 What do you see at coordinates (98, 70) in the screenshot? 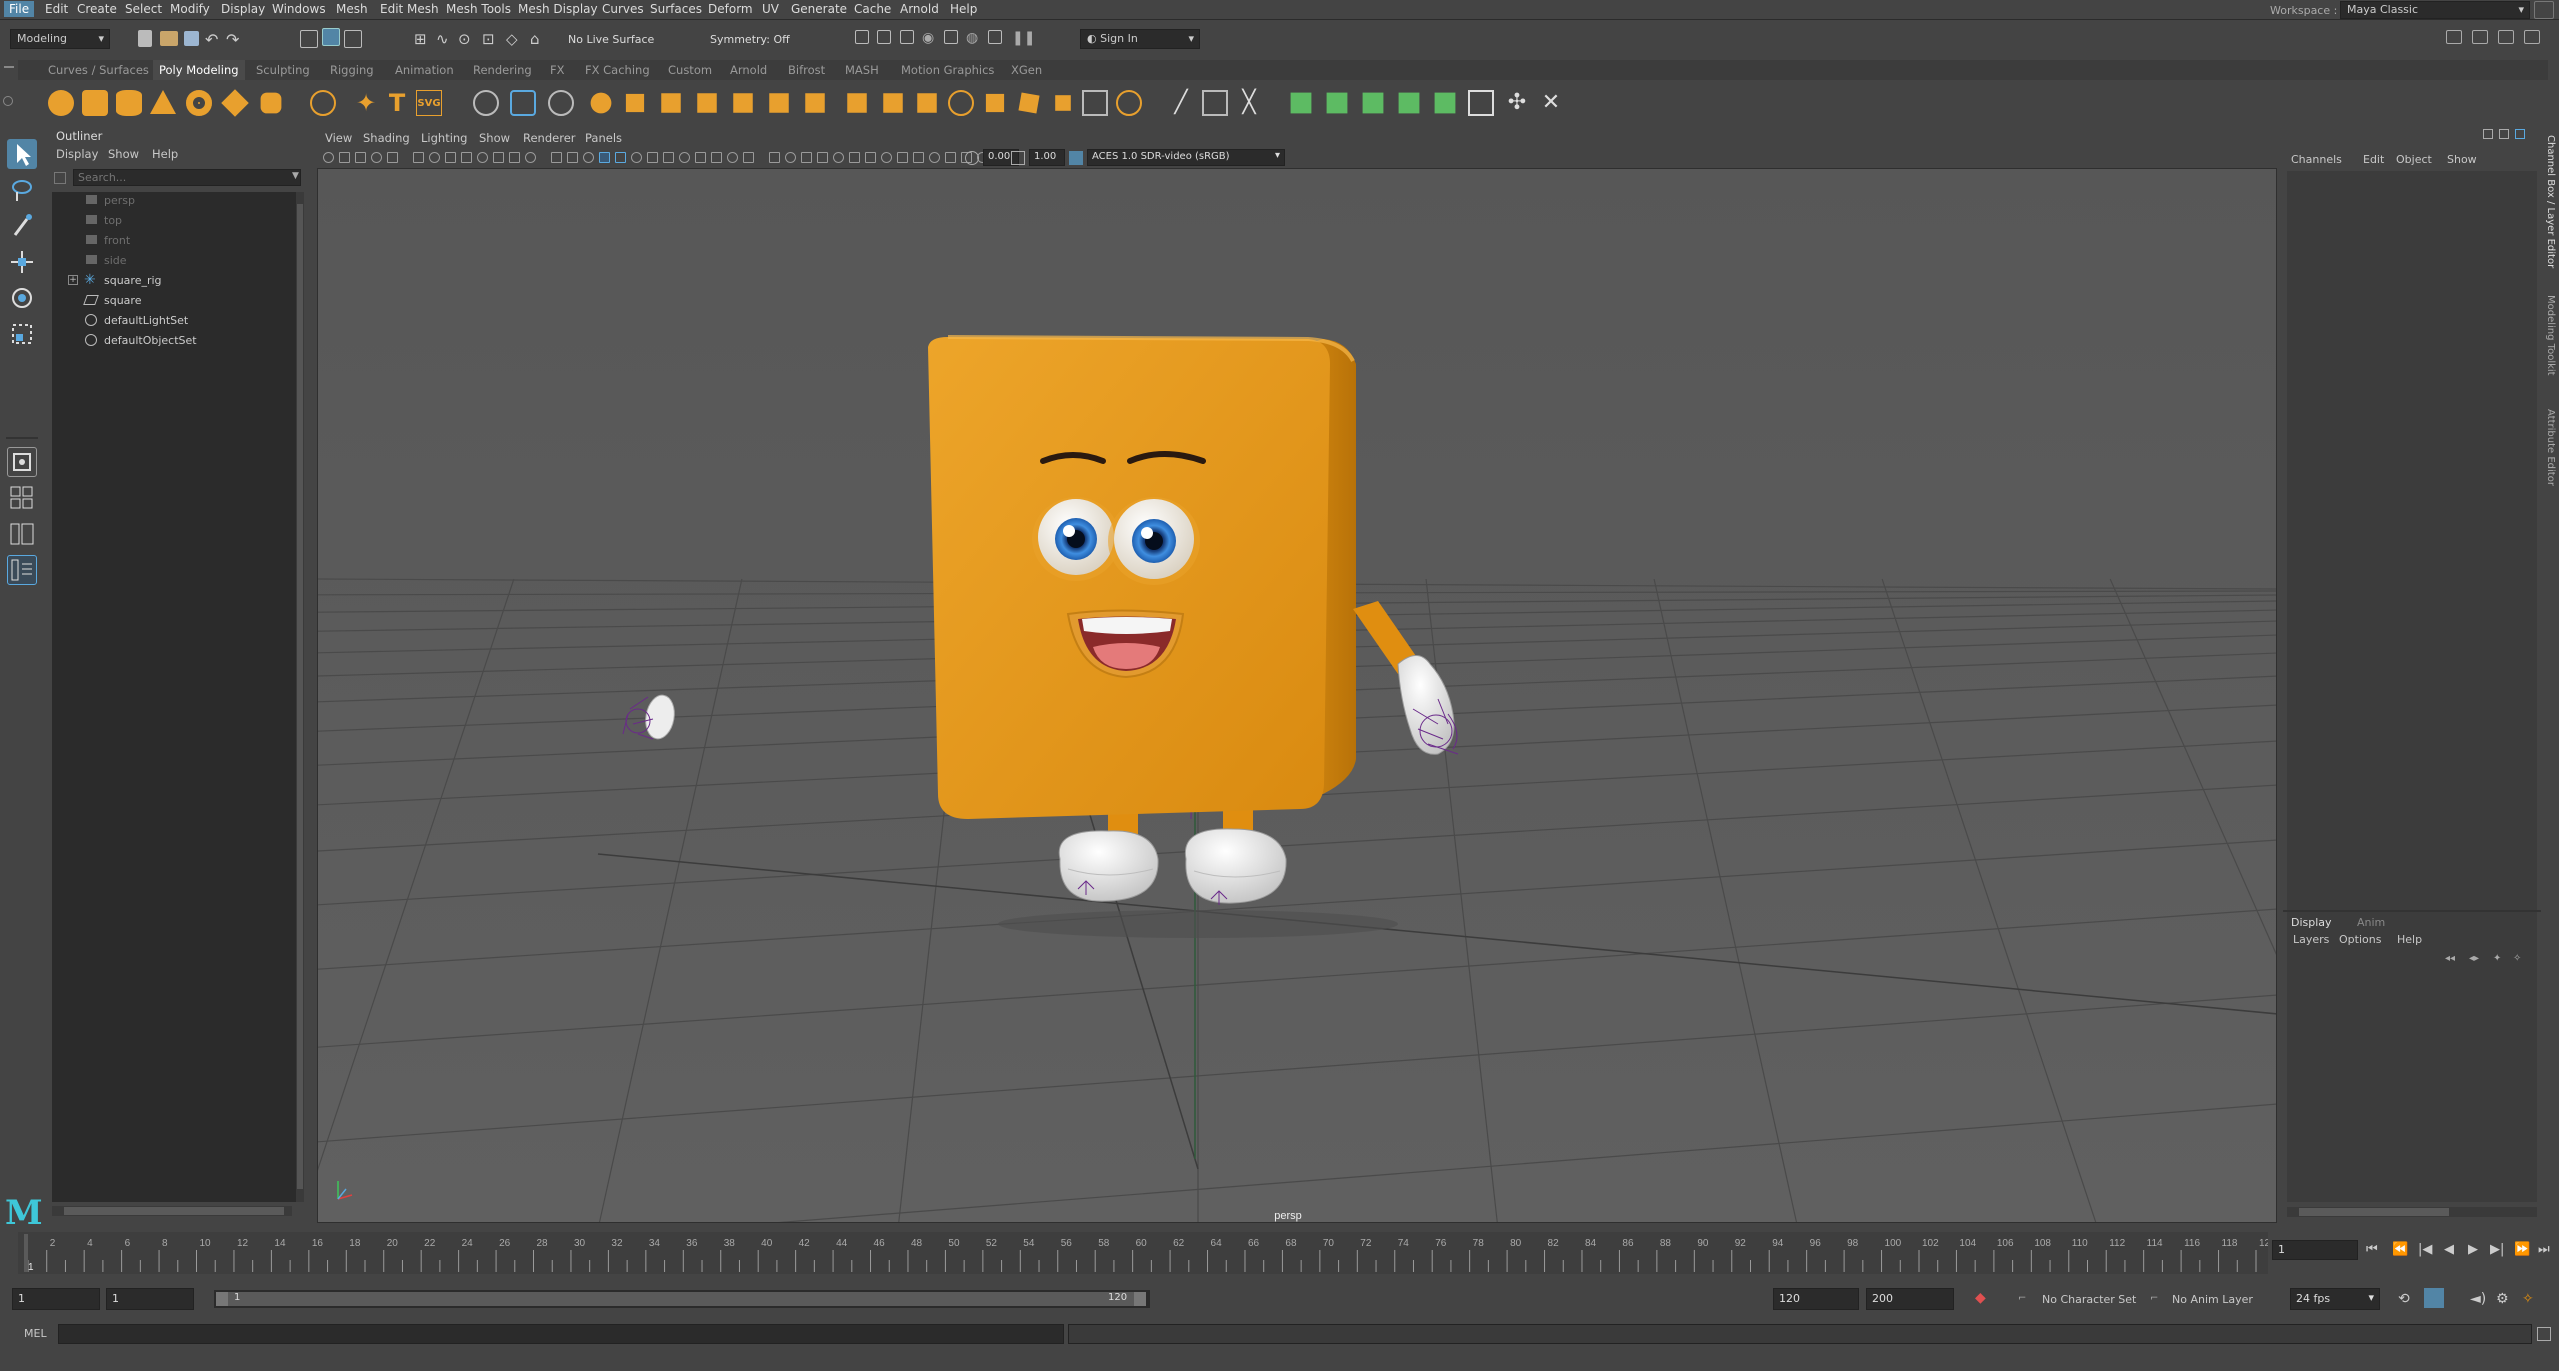
I see `shelf-tab-curves-surfaces: Curves / Surfaces` at bounding box center [98, 70].